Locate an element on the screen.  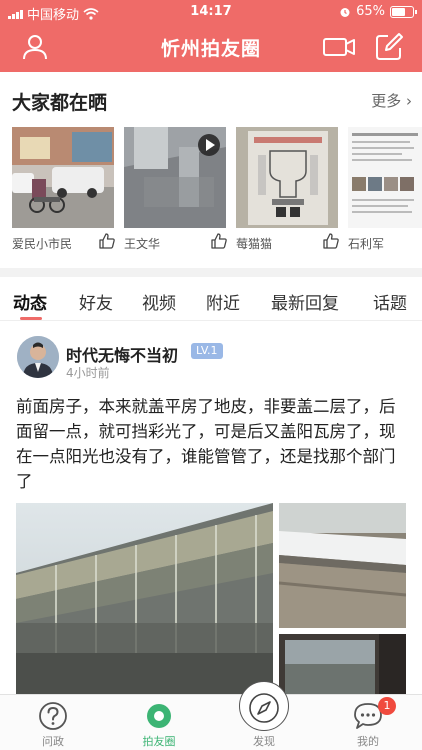
featured-item: 爱民小市民 is located at coordinates (63, 189).